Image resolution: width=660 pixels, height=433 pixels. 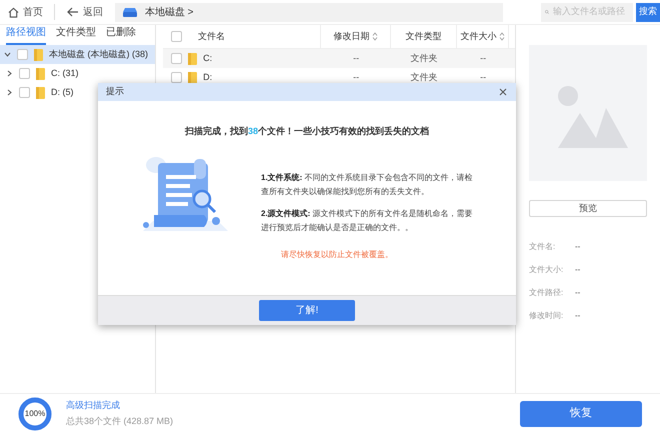 I want to click on ok-button: 了解!, so click(x=307, y=310).